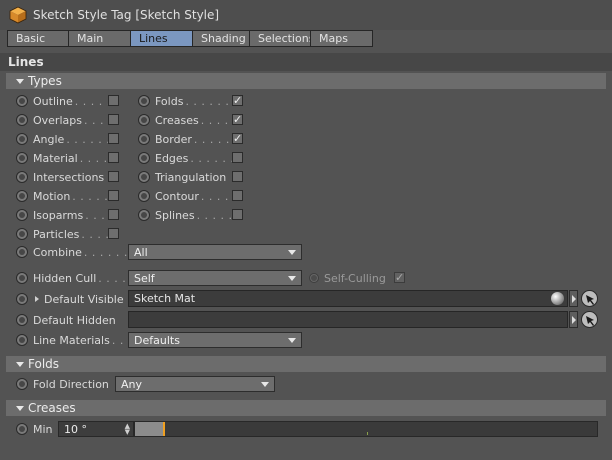 The width and height of the screenshot is (612, 460). What do you see at coordinates (306, 364) in the screenshot?
I see `group-folds-header: Folds` at bounding box center [306, 364].